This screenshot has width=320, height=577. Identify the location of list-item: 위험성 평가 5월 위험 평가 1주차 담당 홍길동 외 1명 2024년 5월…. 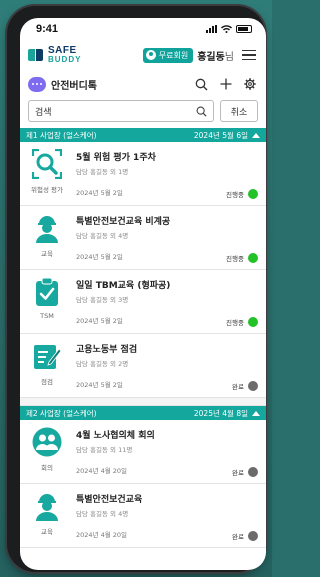
(143, 174).